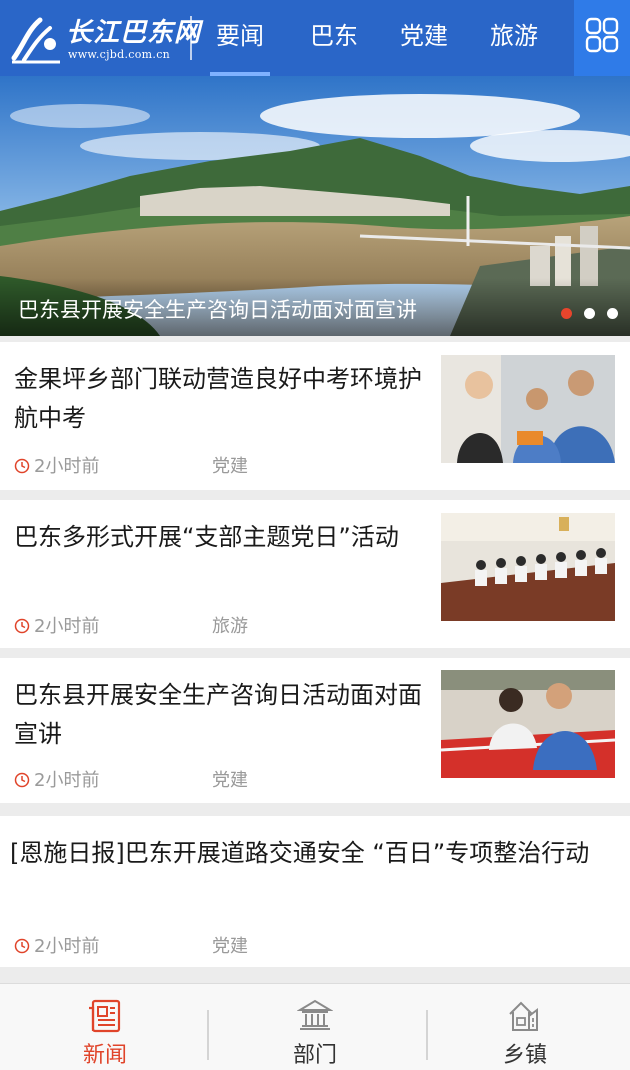  Describe the element at coordinates (240, 38) in the screenshot. I see `tab-yaowen: 要闻` at that location.